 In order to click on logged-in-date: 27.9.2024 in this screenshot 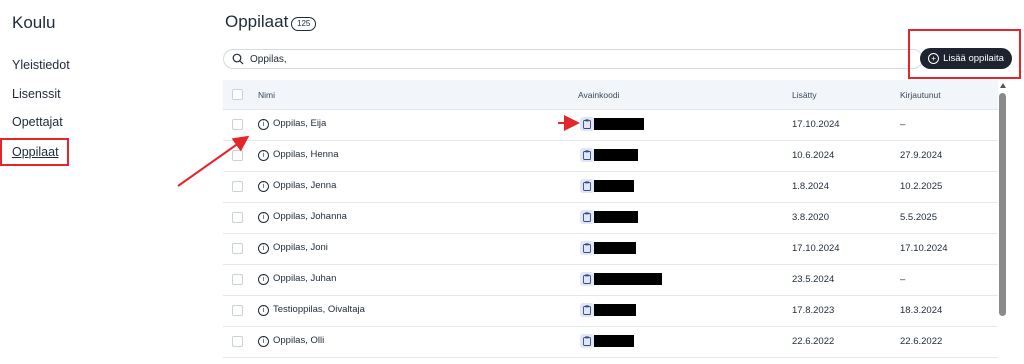, I will do `click(921, 155)`.